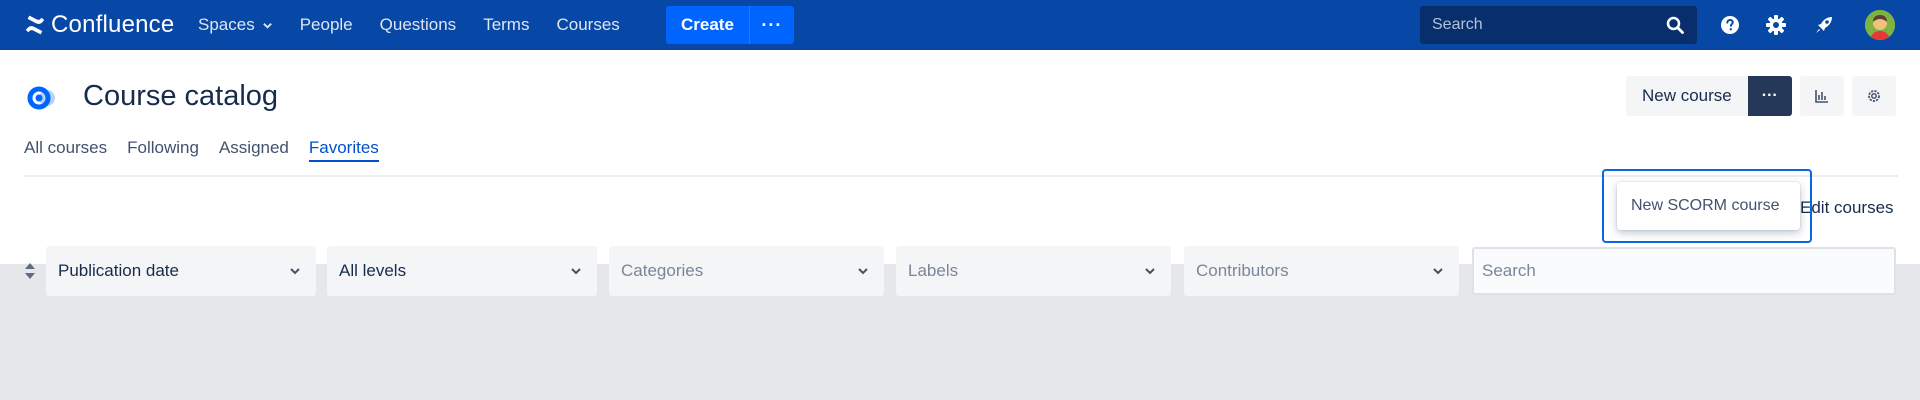 This screenshot has width=1920, height=400. What do you see at coordinates (1033, 271) in the screenshot?
I see `labels-select: Labels` at bounding box center [1033, 271].